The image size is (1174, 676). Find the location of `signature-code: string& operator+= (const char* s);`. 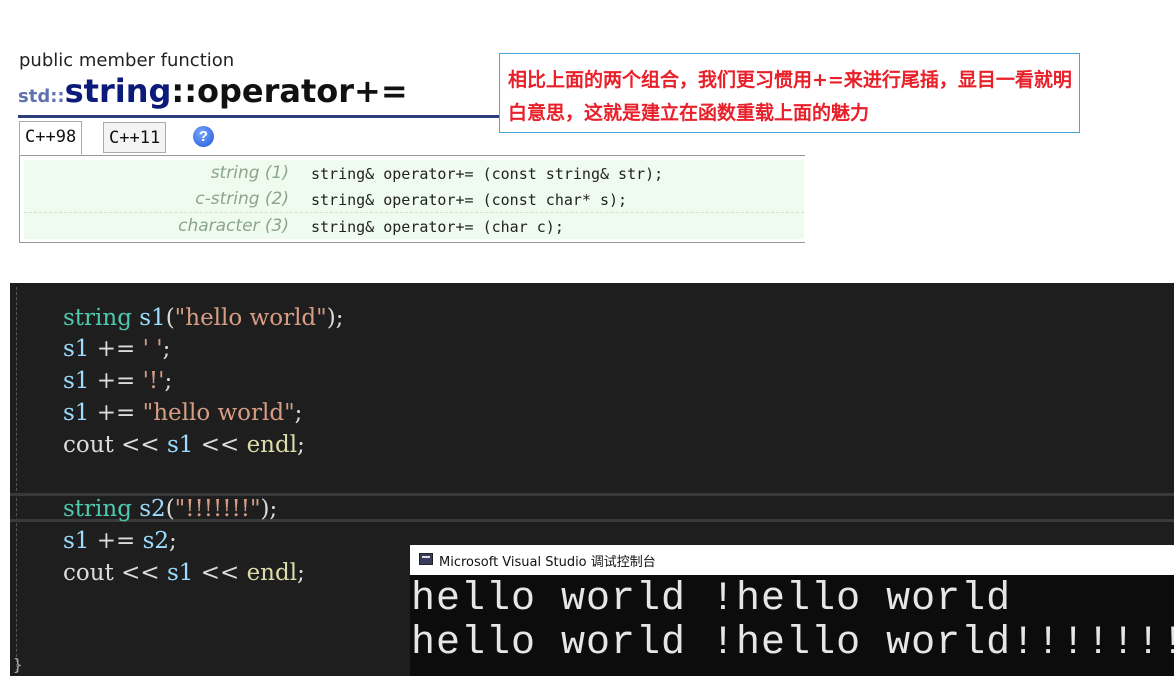

signature-code: string& operator+= (const char* s); is located at coordinates (469, 200).